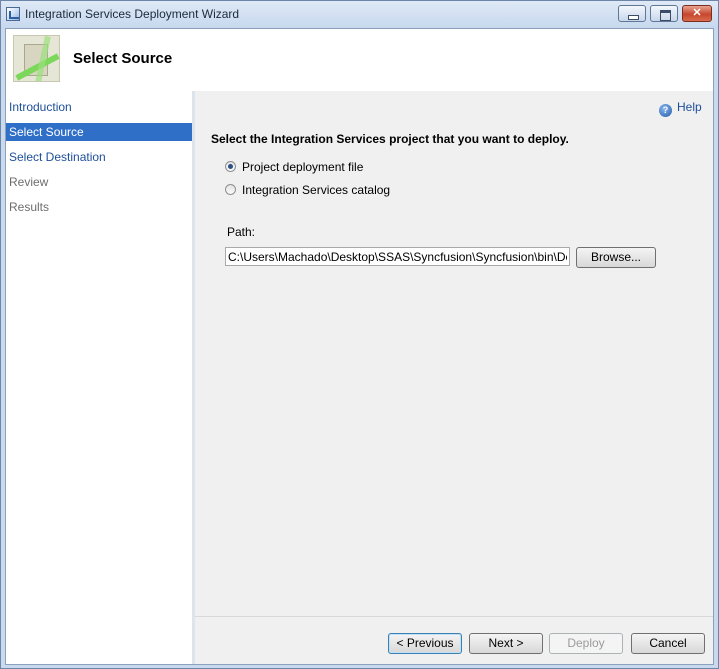 This screenshot has height=669, width=719. I want to click on maximize-icon, so click(665, 15).